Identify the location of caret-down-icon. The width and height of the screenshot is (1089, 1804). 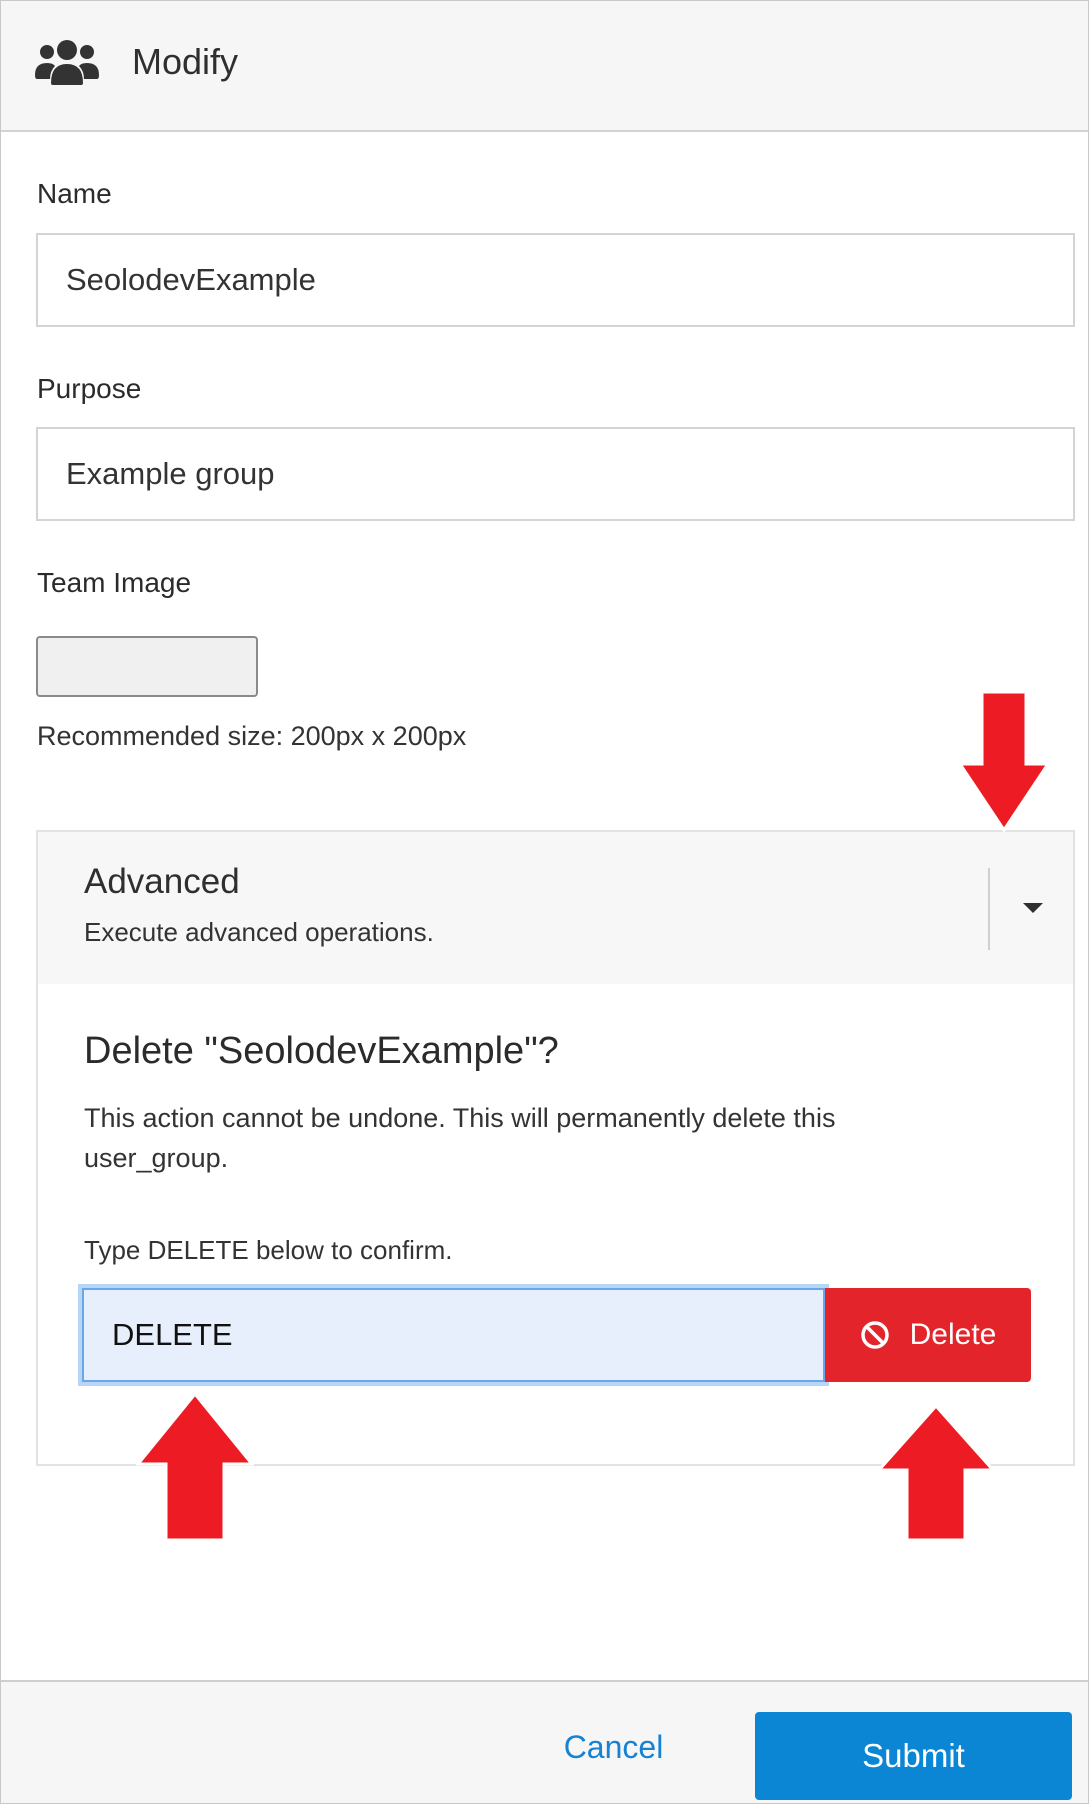
(1033, 908).